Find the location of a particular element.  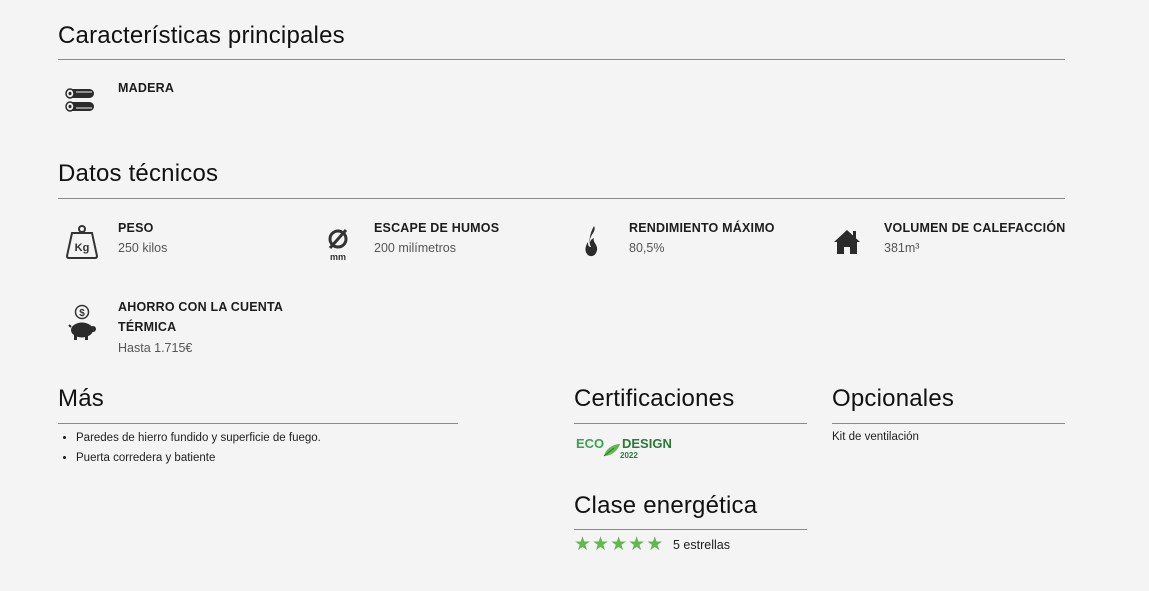

tech-label: RENDIMIENTO MÁXIMO is located at coordinates (702, 228).